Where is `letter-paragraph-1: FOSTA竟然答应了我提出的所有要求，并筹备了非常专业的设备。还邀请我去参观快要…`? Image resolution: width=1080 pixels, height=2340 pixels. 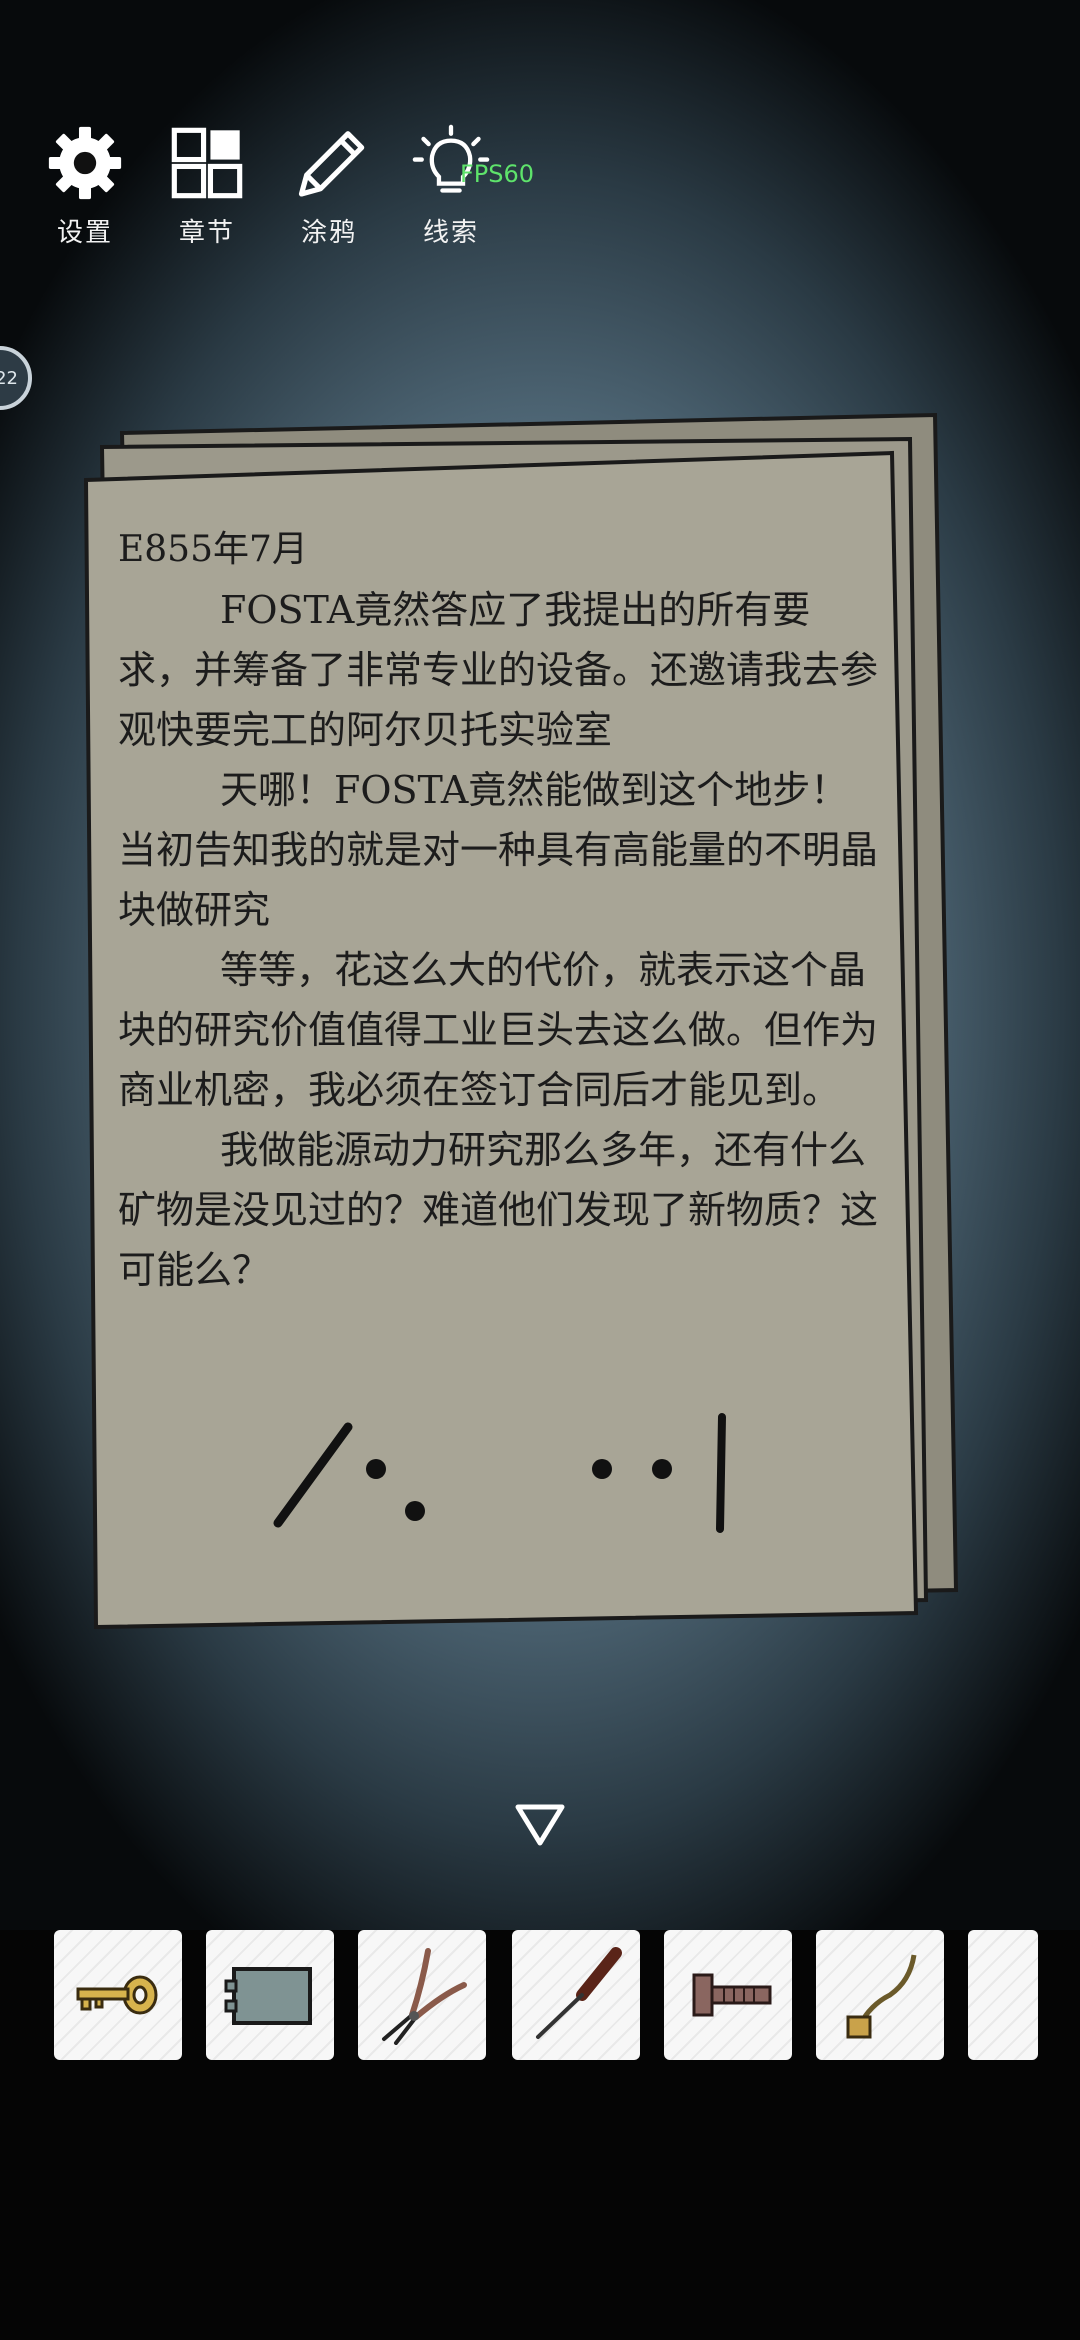
letter-paragraph-1: FOSTA竟然答应了我提出的所有要求，并筹备了非常专业的设备。还邀请我去参观快要… is located at coordinates (498, 670).